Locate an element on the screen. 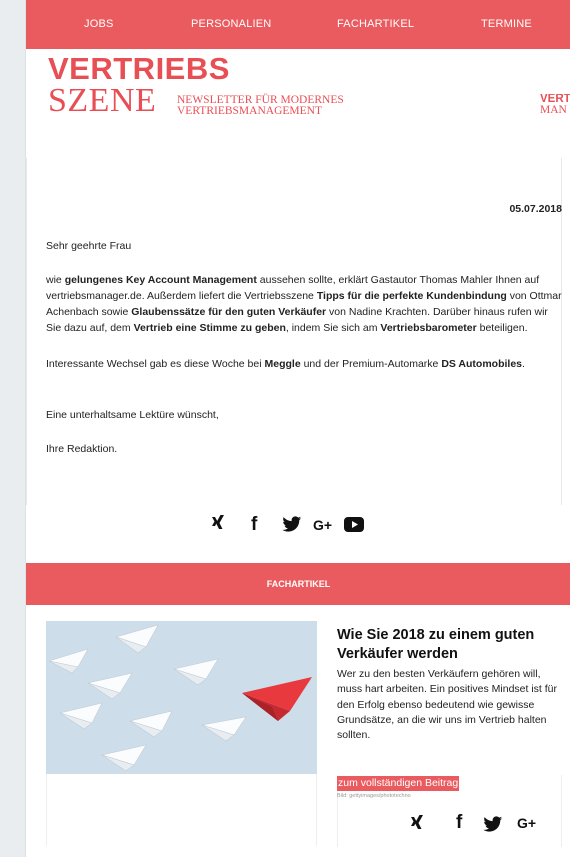 The image size is (570, 857). article-image-frame is located at coordinates (181, 810).